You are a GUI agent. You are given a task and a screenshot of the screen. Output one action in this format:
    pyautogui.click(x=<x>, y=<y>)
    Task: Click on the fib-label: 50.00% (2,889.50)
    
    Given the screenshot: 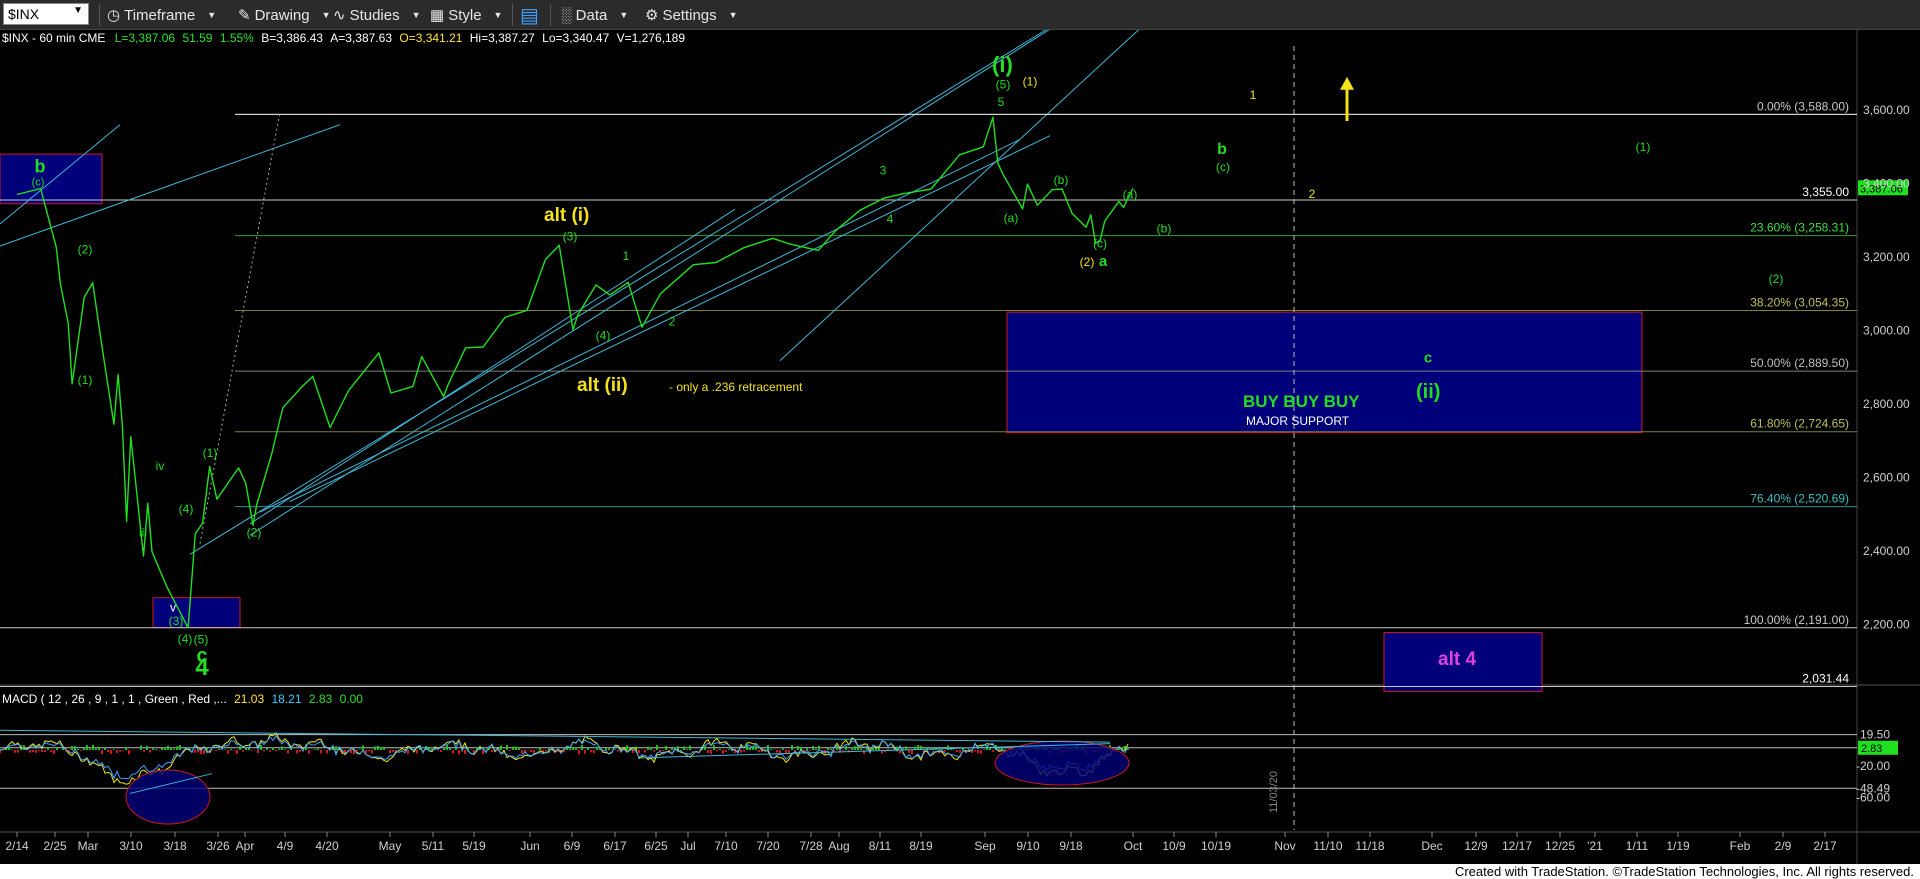 What is the action you would take?
    pyautogui.click(x=1799, y=363)
    